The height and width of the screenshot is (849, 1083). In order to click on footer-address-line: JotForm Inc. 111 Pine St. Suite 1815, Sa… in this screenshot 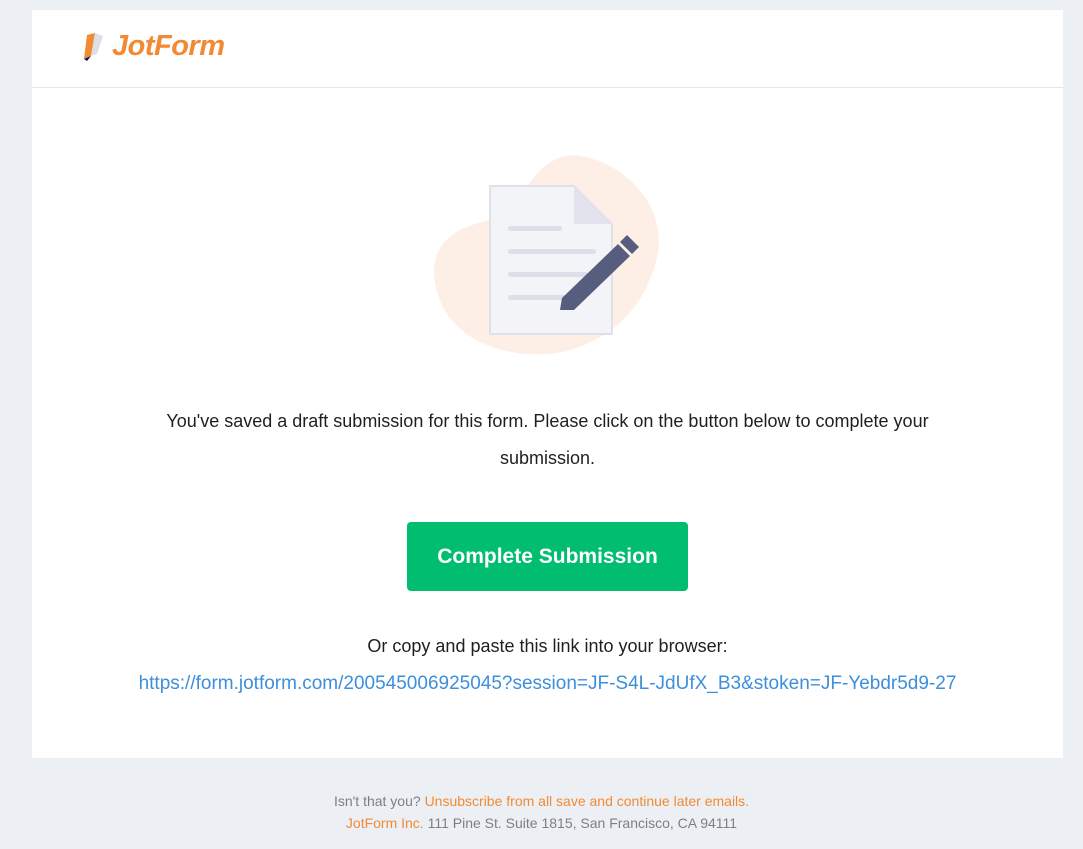, I will do `click(541, 823)`.